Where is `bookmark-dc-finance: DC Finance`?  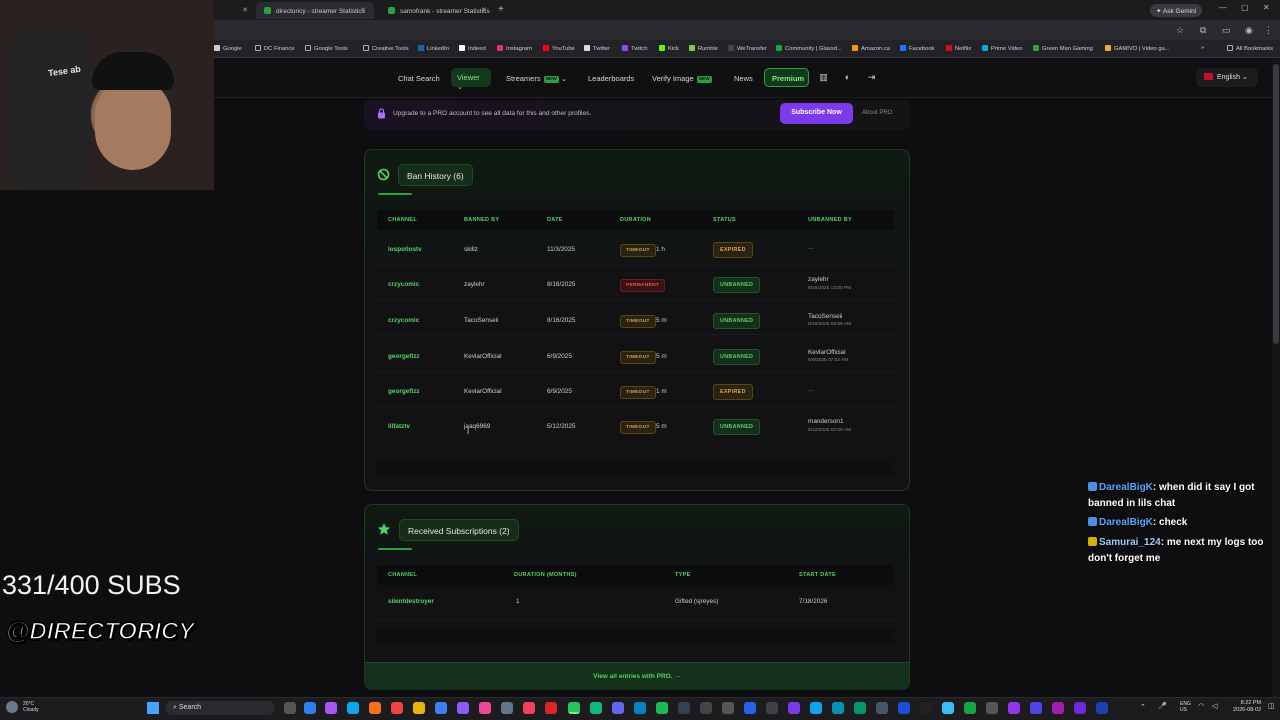 bookmark-dc-finance: DC Finance is located at coordinates (275, 48).